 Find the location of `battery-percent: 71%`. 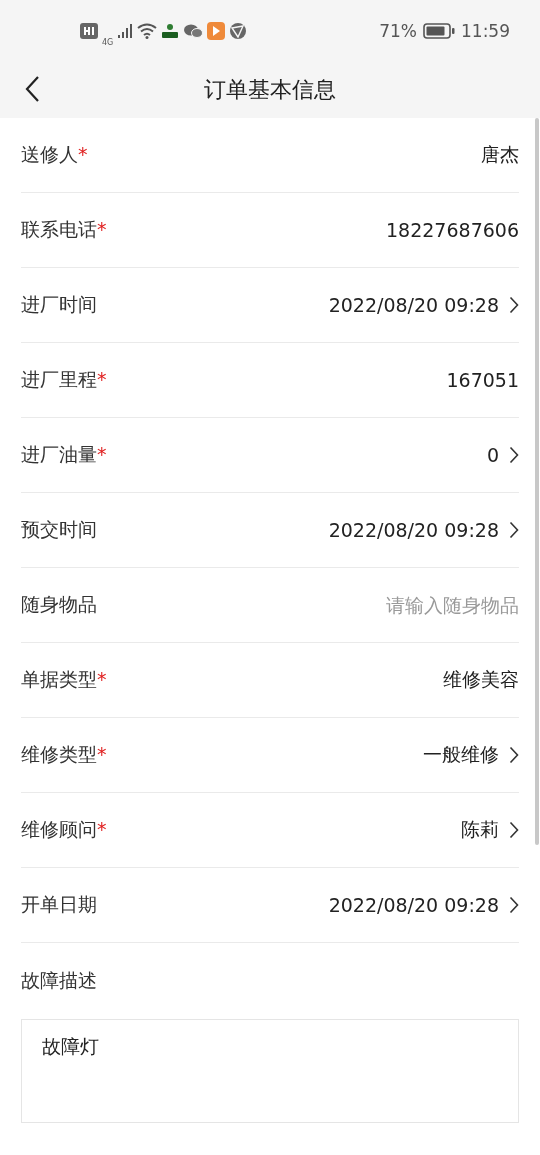

battery-percent: 71% is located at coordinates (398, 31).